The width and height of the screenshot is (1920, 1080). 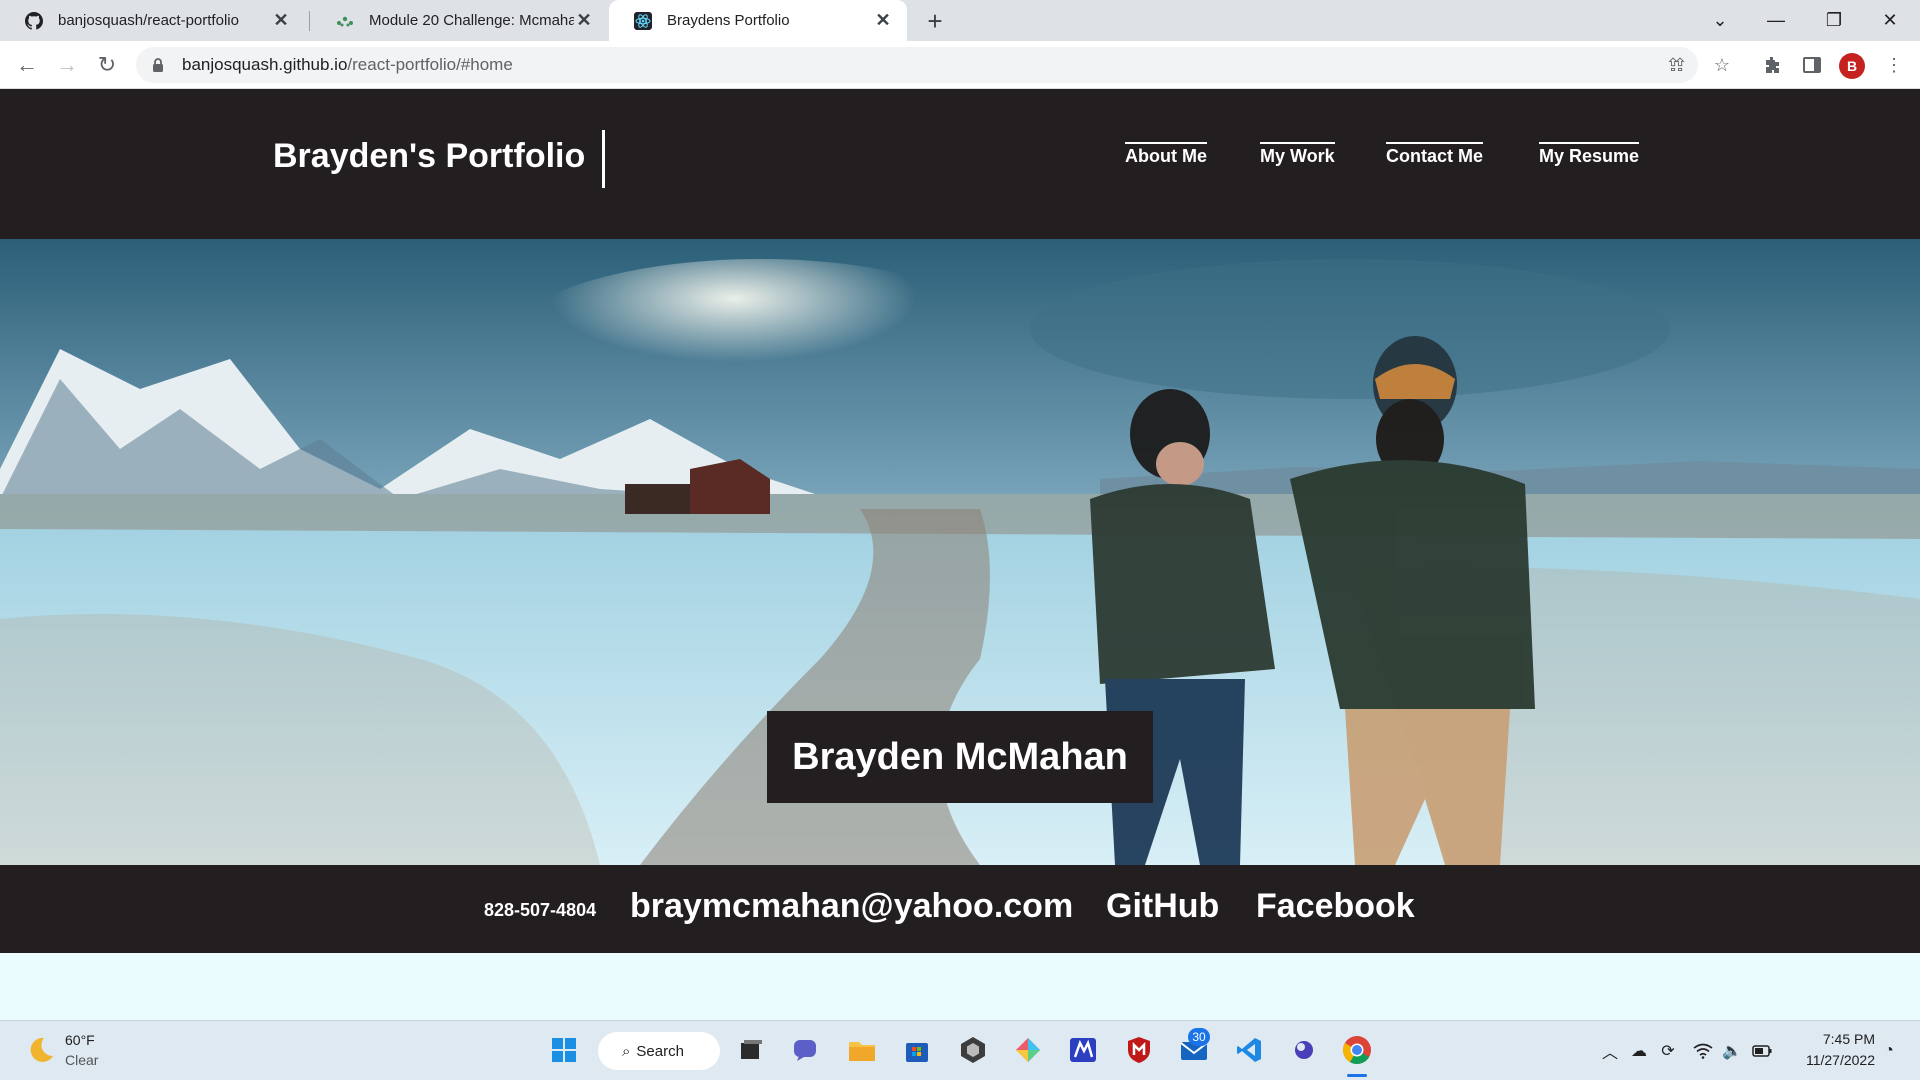 I want to click on taskbar-search: ⌕ Search, so click(x=659, y=1051).